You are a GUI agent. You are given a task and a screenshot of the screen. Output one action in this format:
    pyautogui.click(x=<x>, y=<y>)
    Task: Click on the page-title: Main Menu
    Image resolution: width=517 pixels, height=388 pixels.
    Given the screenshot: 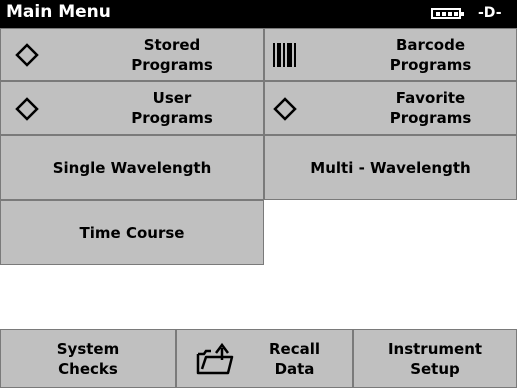 What is the action you would take?
    pyautogui.click(x=58, y=12)
    